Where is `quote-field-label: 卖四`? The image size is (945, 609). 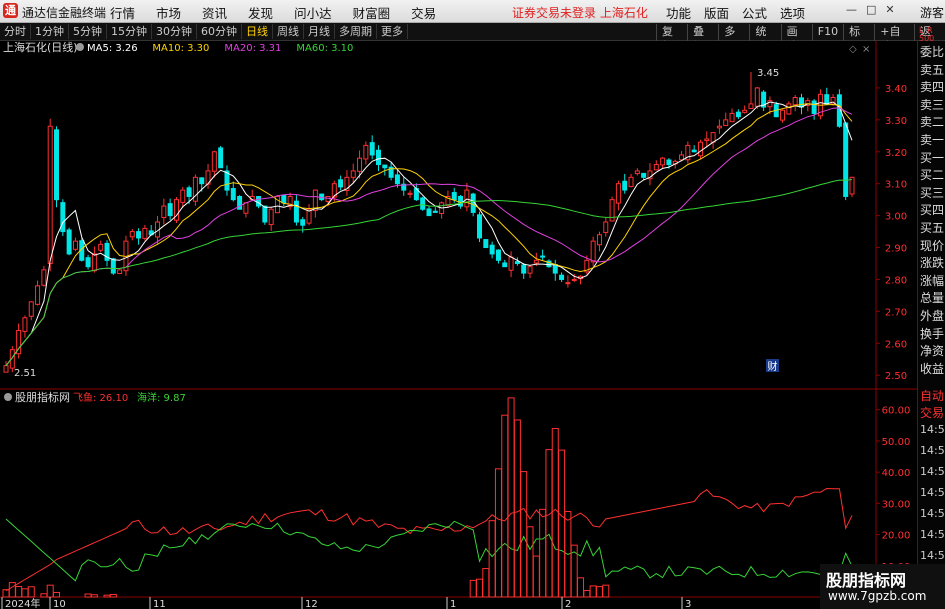 quote-field-label: 卖四 is located at coordinates (932, 87).